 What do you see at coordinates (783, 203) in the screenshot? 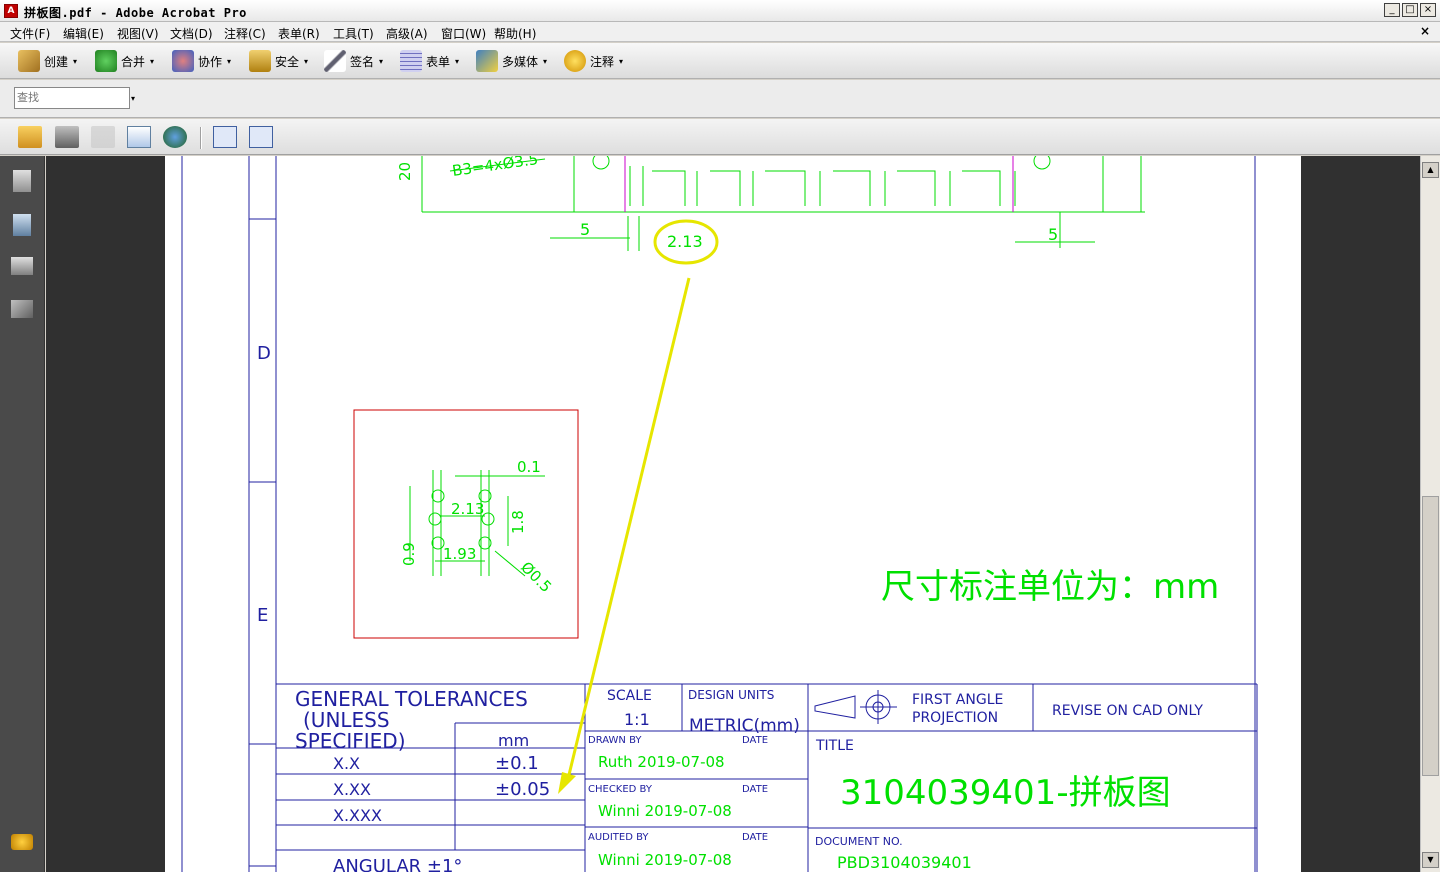
I see `pcb-profile` at bounding box center [783, 203].